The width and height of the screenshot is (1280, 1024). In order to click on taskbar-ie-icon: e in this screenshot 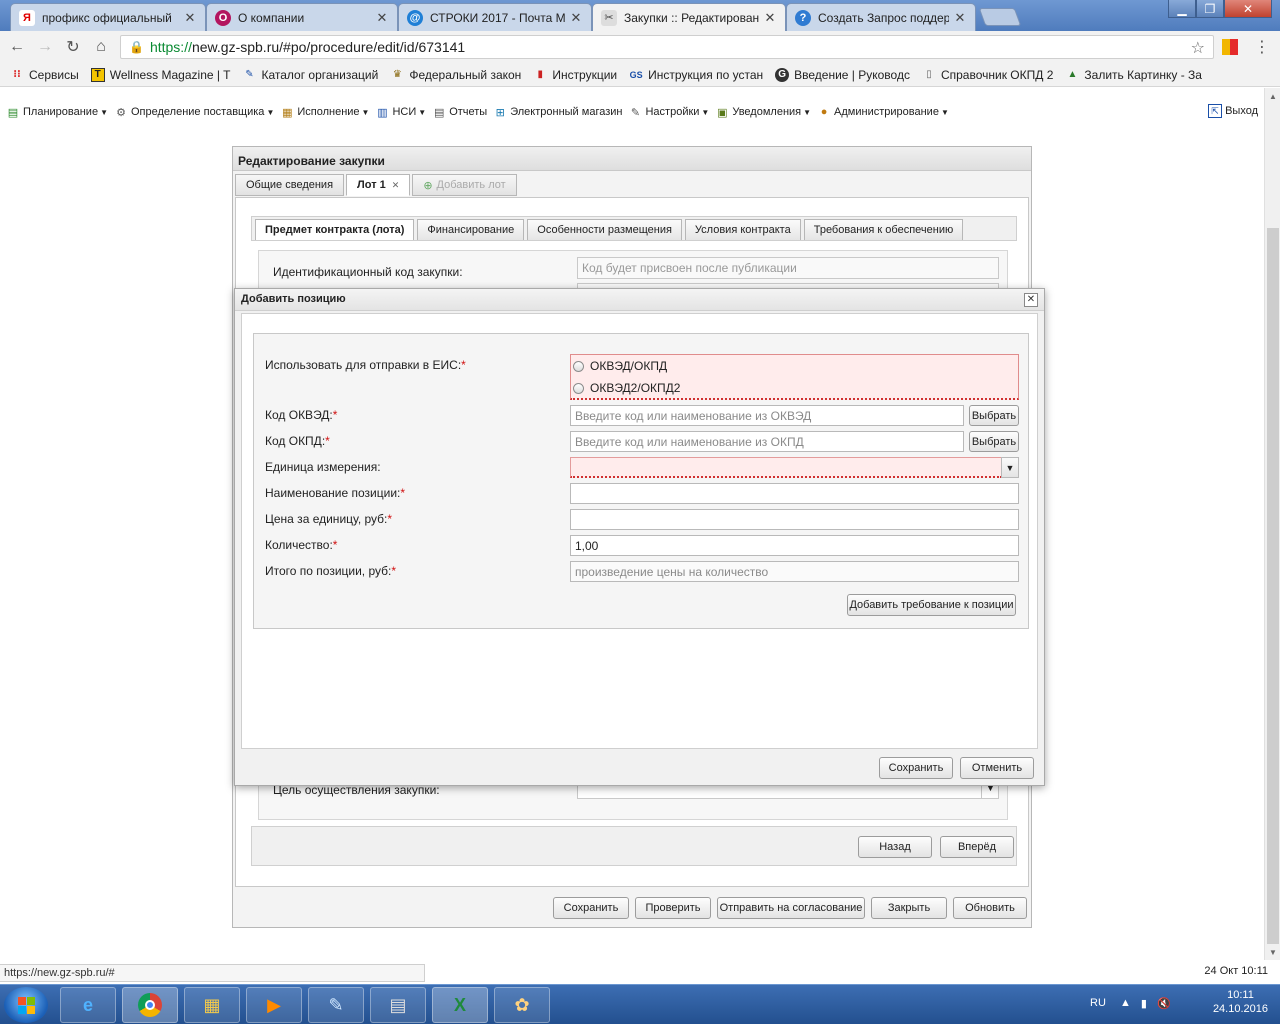, I will do `click(88, 1005)`.